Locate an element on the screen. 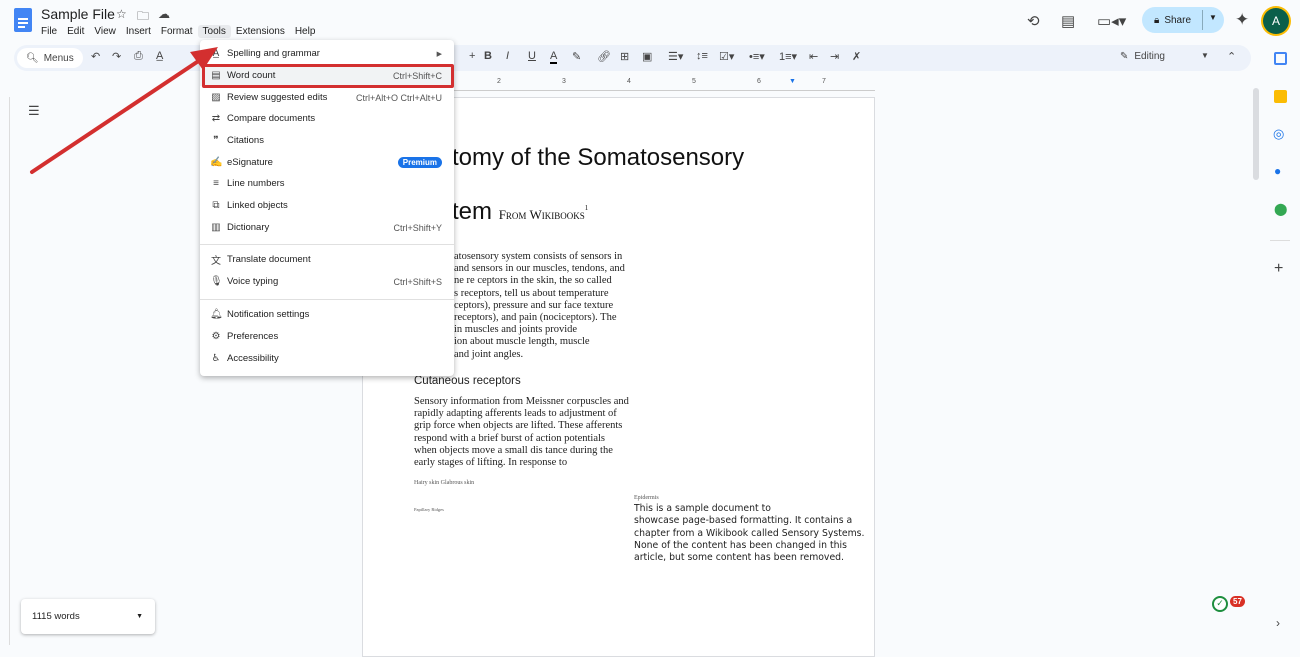 The image size is (1300, 657). maps-icon: ⬤ is located at coordinates (1280, 209).